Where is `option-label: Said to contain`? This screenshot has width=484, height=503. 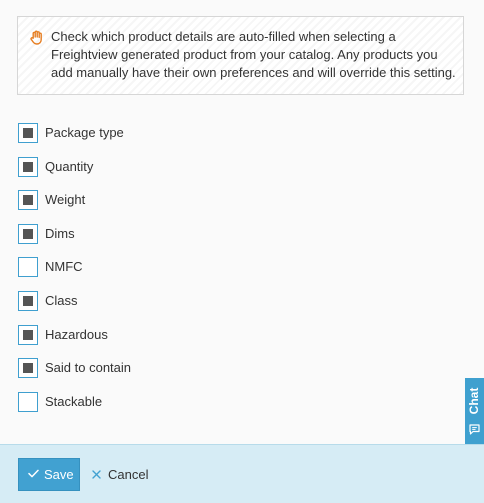
option-label: Said to contain is located at coordinates (88, 368).